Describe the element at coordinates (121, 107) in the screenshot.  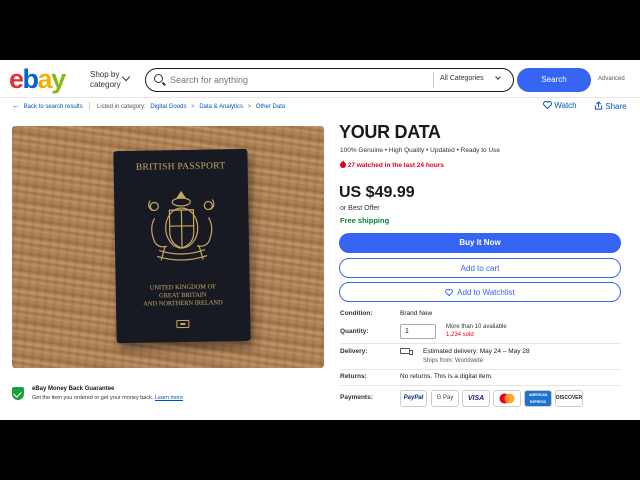
I see `listed-in-label: Listed in category:` at that location.